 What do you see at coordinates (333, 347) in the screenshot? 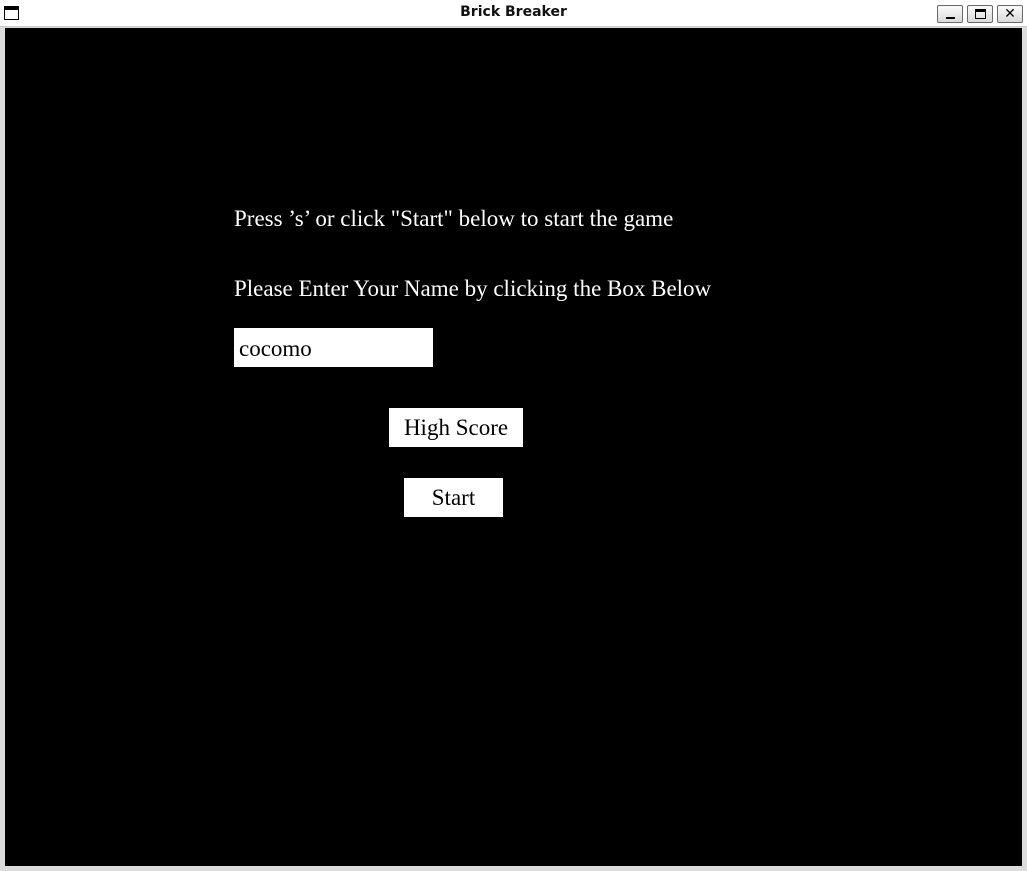
I see `name-input: cocomo` at bounding box center [333, 347].